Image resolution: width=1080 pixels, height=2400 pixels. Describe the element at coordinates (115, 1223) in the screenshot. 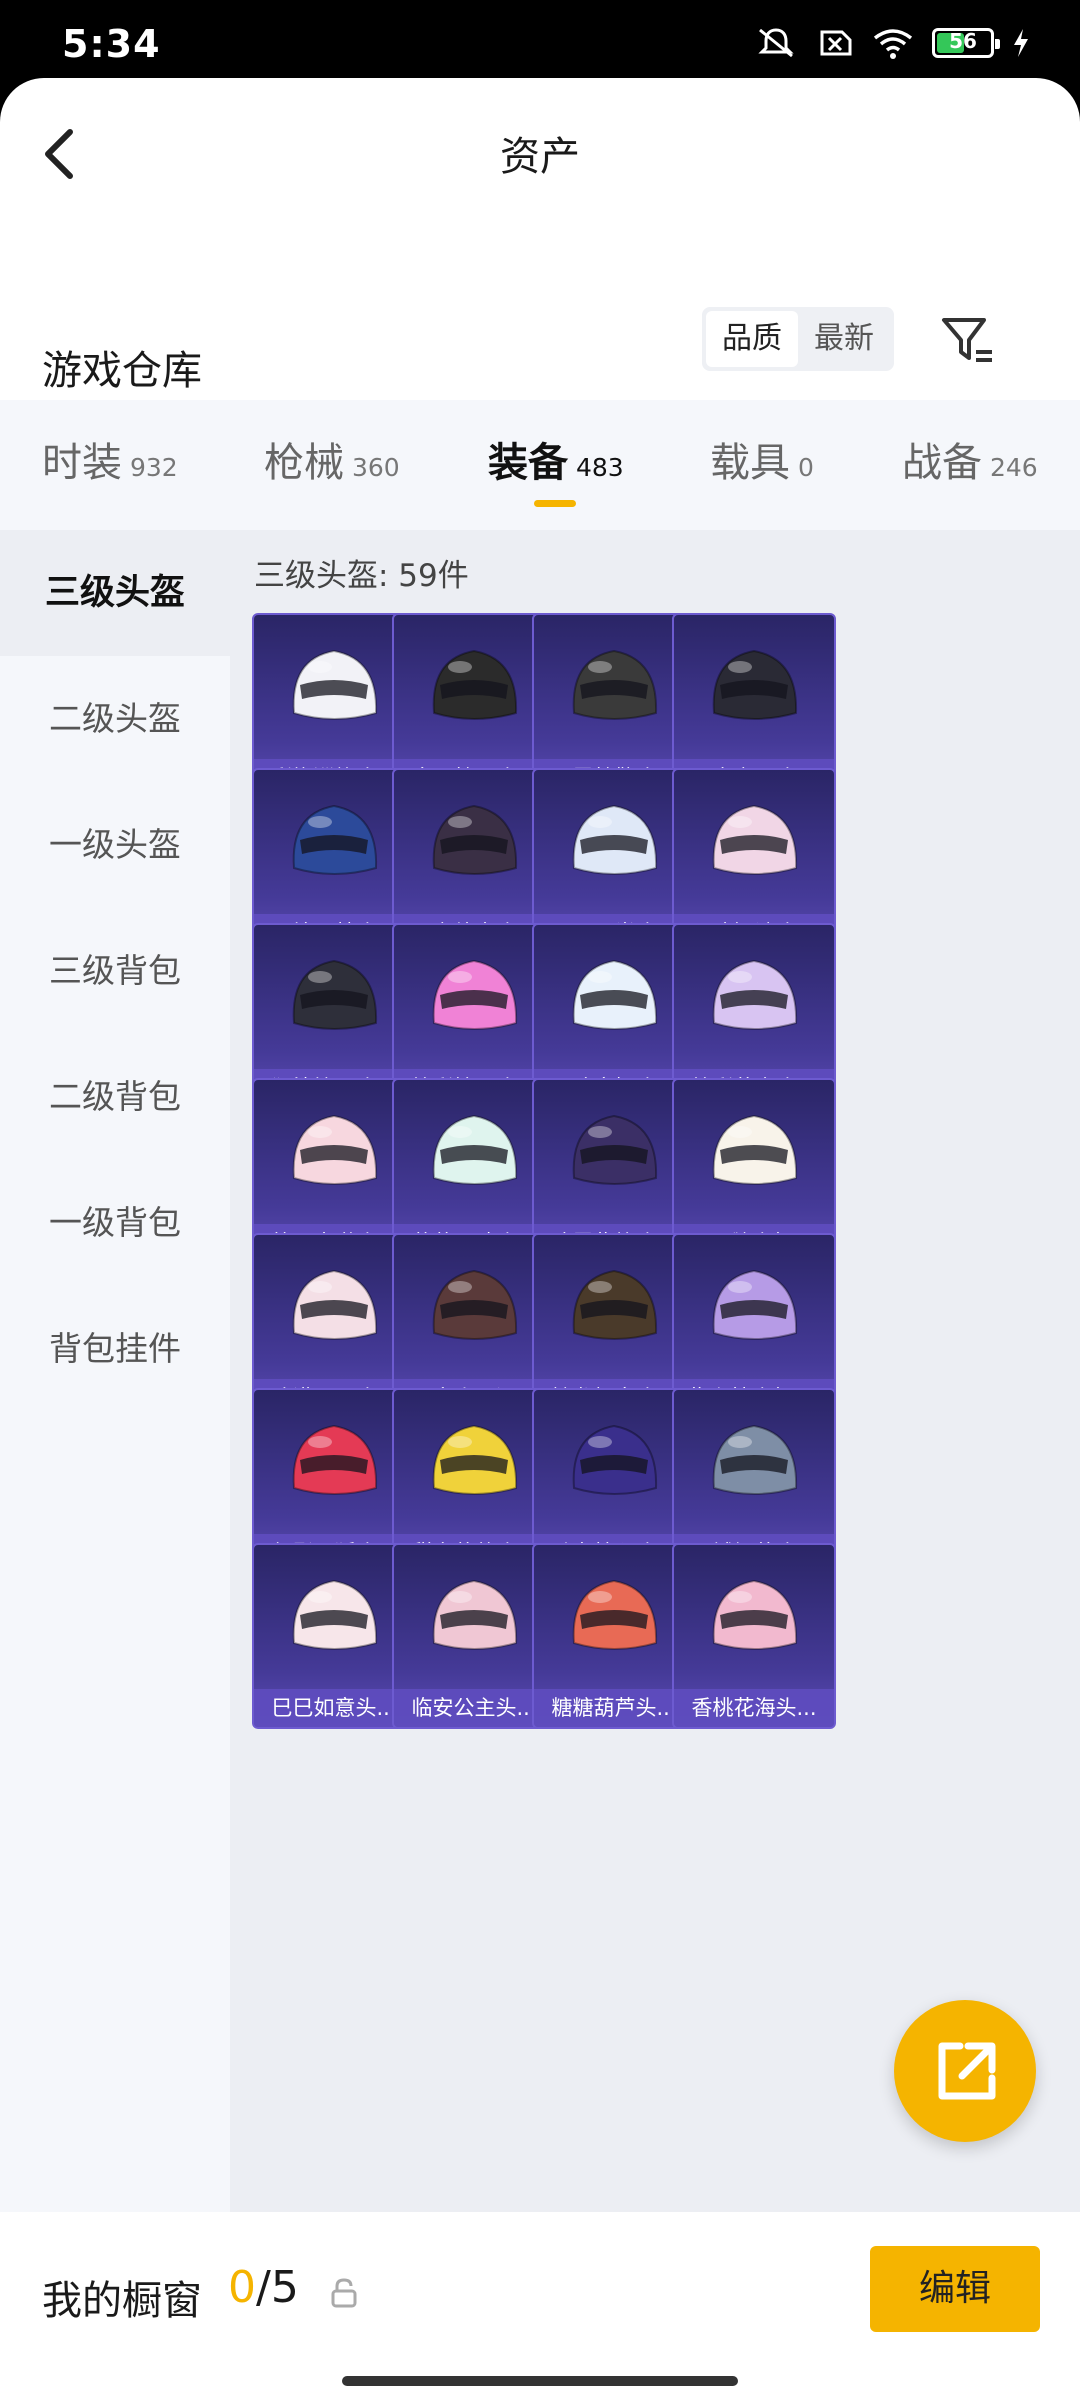

I see `sidebar-item-level1-backpack: 一级背包` at that location.